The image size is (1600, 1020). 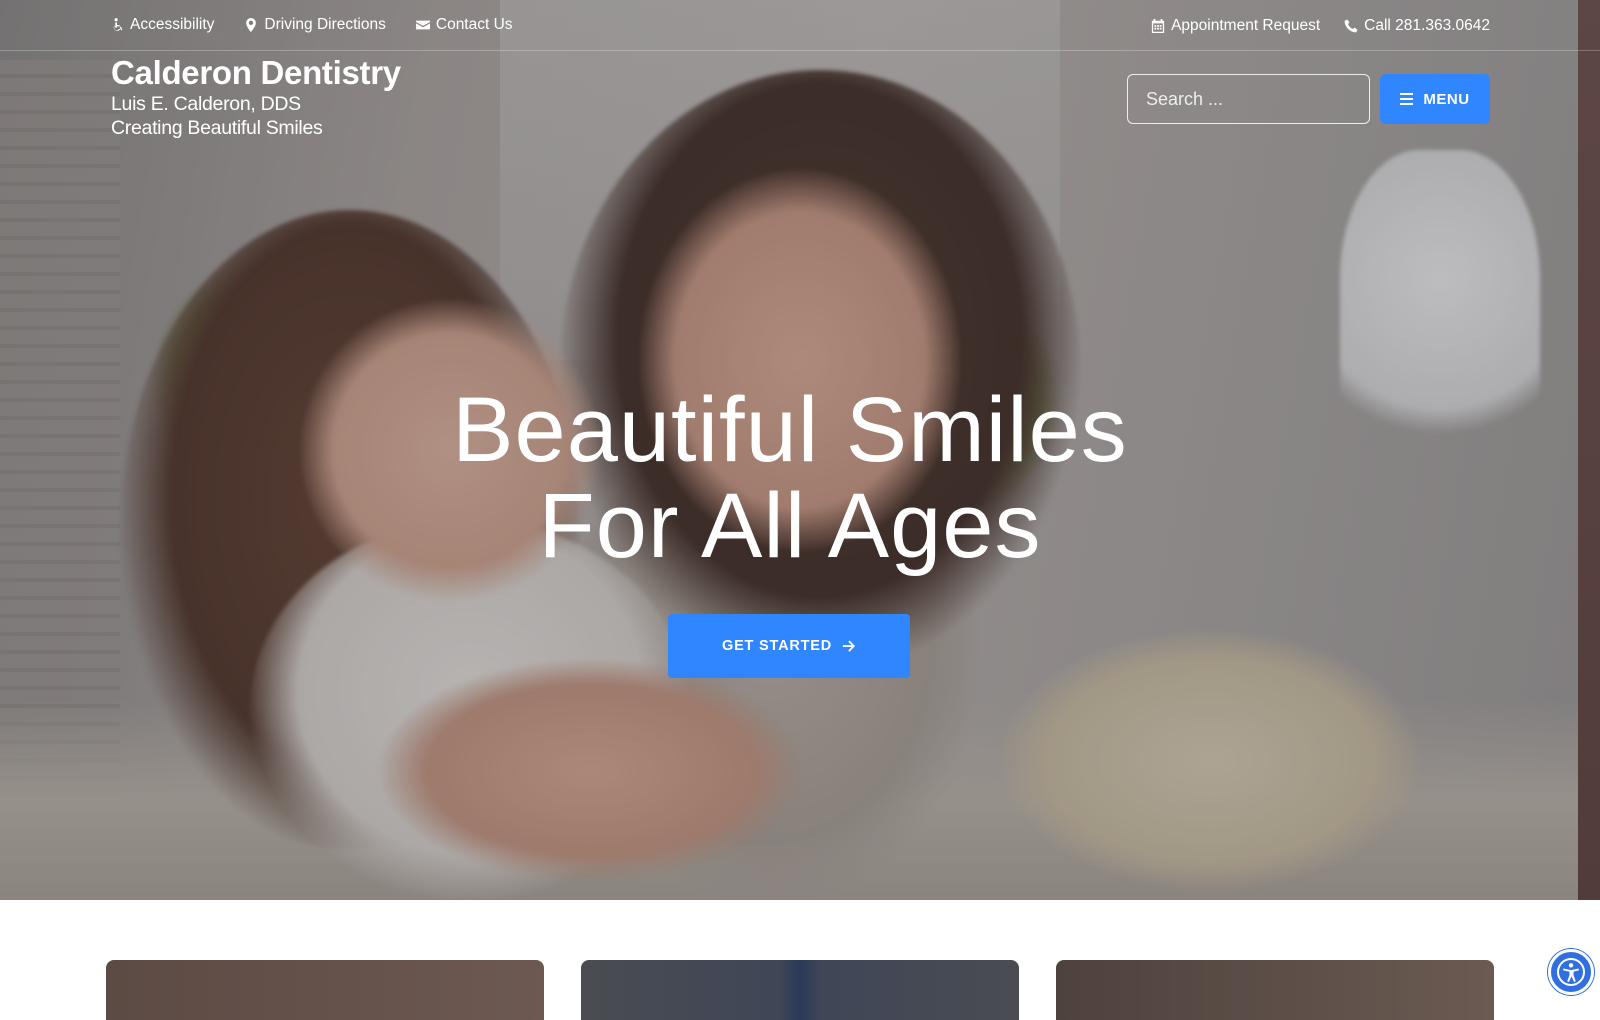 I want to click on contact-us-link: Contact Us, so click(x=464, y=25).